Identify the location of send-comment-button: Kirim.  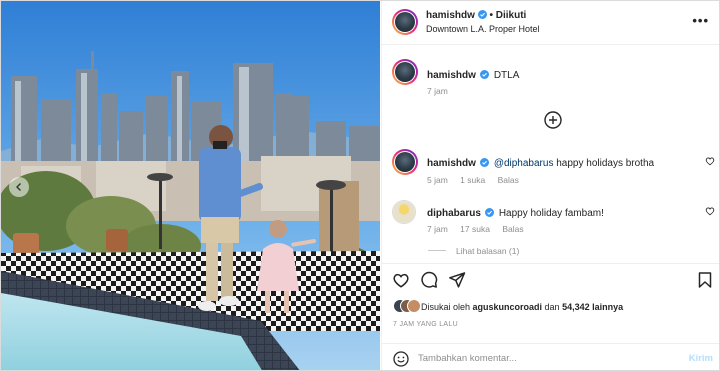
(701, 358).